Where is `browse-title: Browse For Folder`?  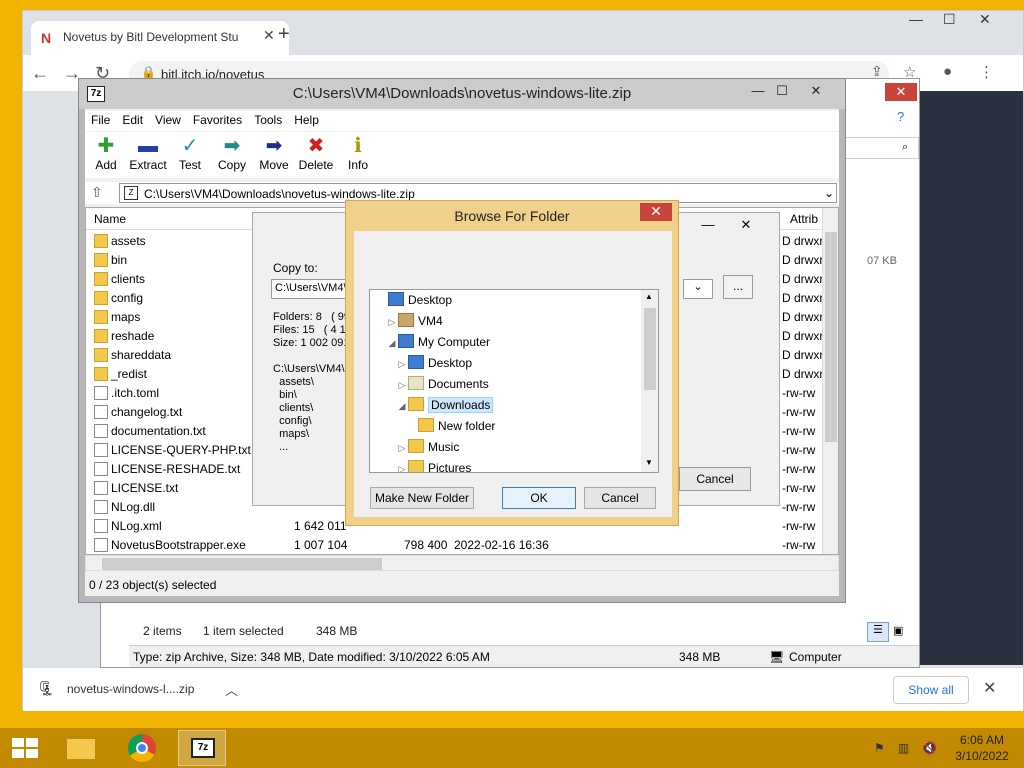 browse-title: Browse For Folder is located at coordinates (512, 216).